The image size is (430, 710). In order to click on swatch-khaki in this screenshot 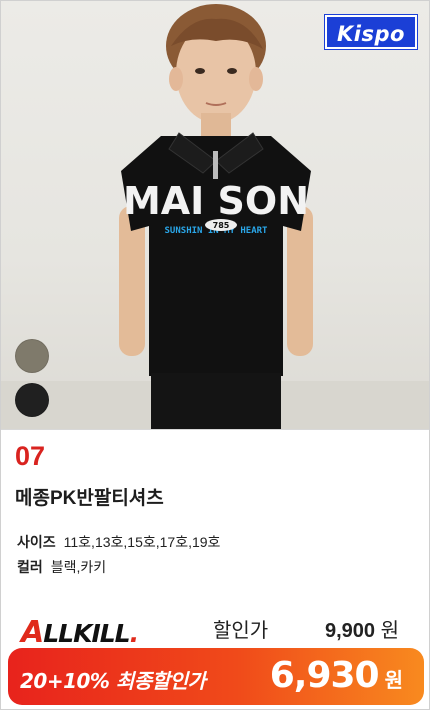, I will do `click(32, 356)`.